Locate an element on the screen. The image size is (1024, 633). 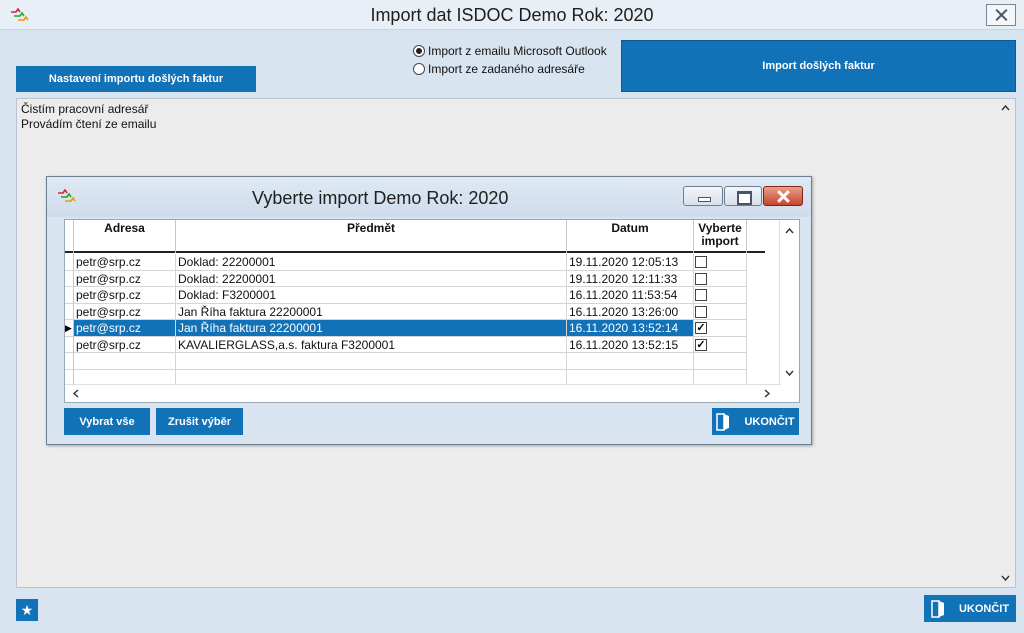
scroll-up-icon is located at coordinates (1005, 108).